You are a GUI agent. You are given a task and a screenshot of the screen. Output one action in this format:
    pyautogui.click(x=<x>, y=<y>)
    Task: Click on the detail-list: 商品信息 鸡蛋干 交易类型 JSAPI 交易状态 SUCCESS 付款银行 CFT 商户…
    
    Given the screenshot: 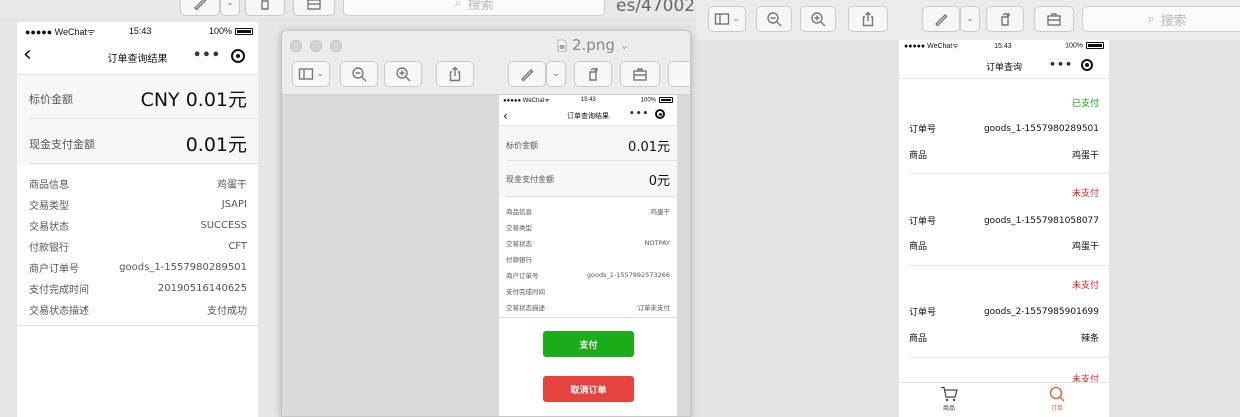 What is the action you would take?
    pyautogui.click(x=138, y=246)
    